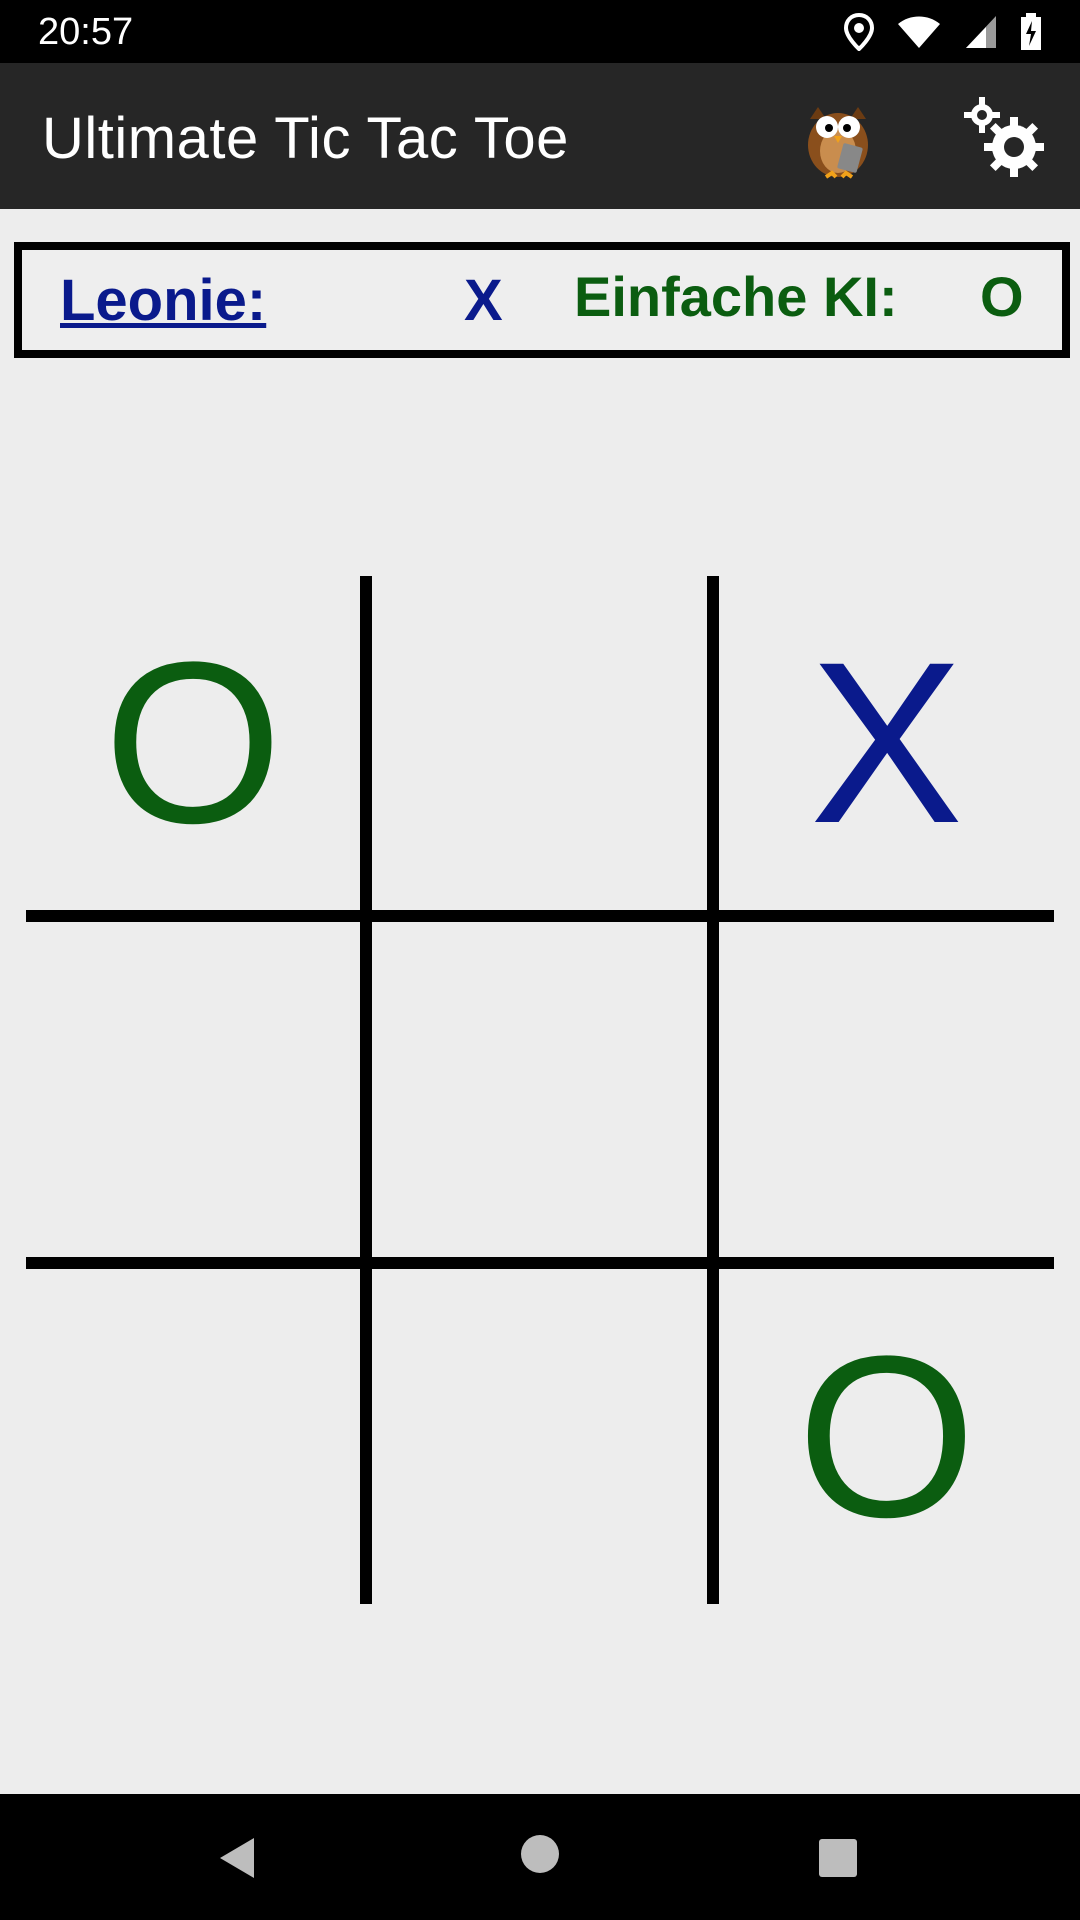 The width and height of the screenshot is (1080, 1920). What do you see at coordinates (193, 743) in the screenshot?
I see `board-cell-1: O` at bounding box center [193, 743].